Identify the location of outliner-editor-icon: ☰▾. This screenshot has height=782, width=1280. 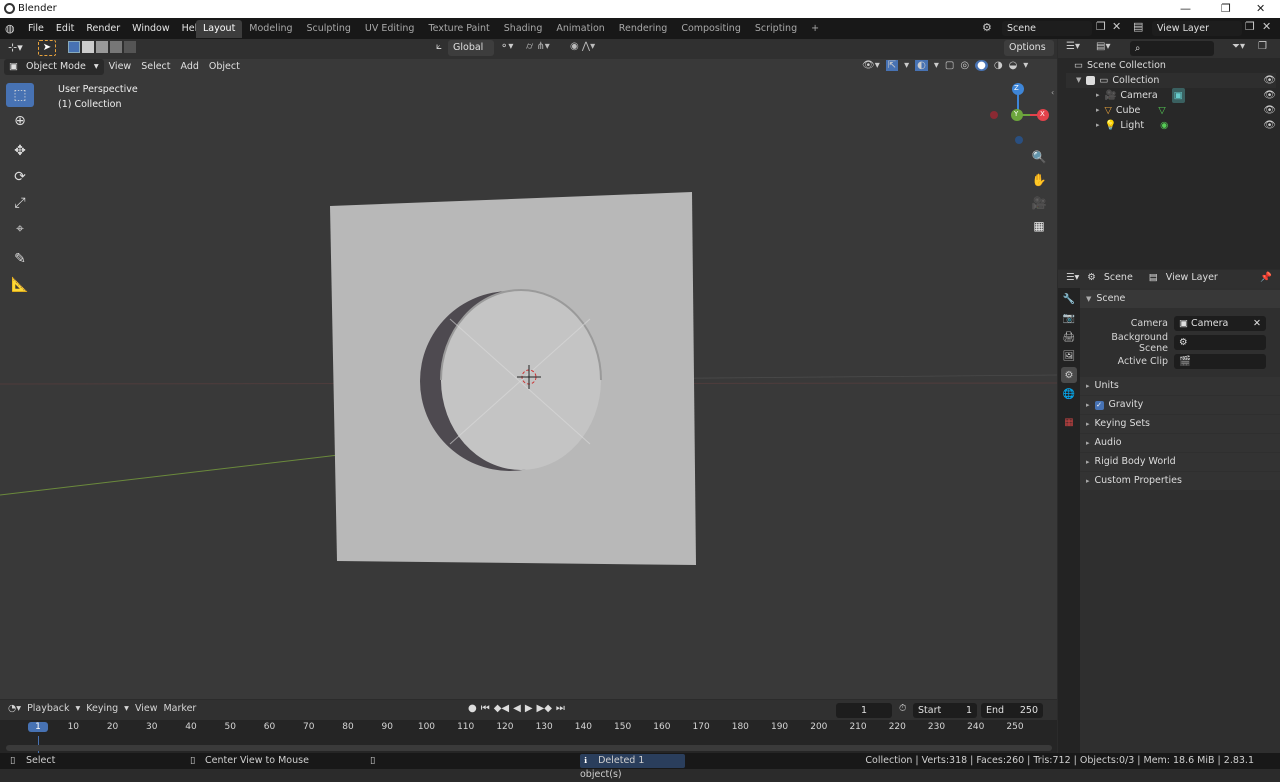
(1073, 46).